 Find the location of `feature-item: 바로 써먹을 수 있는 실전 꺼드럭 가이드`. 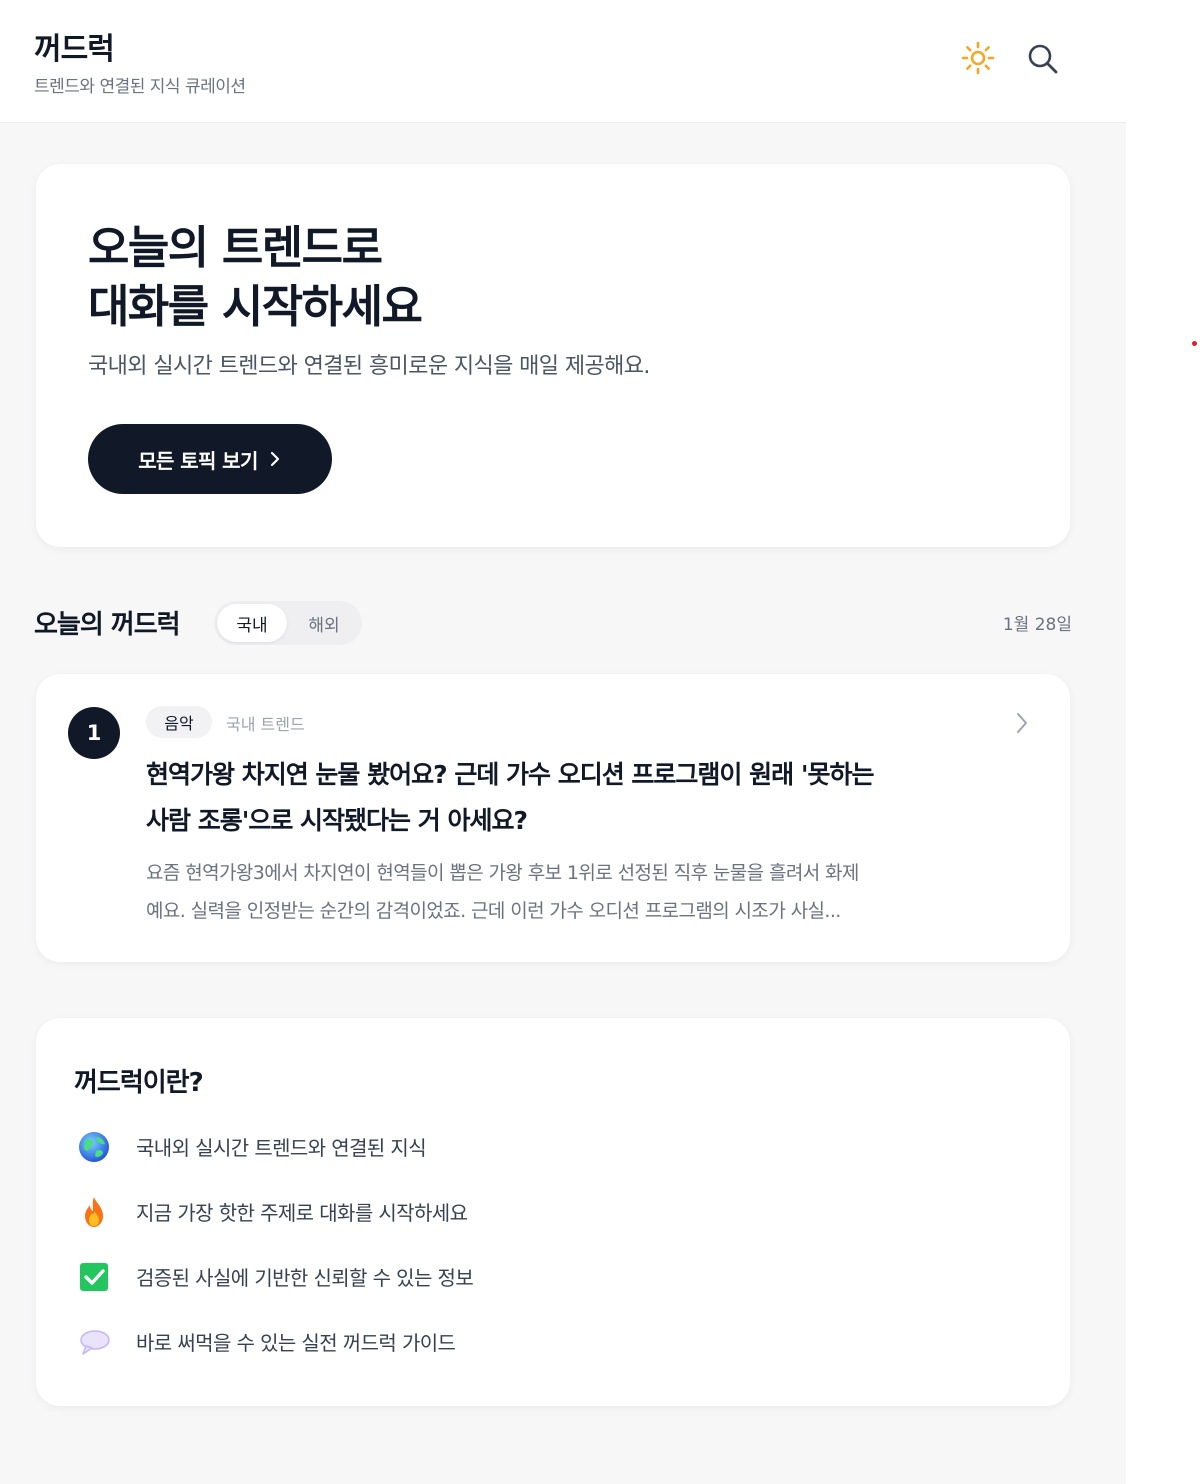

feature-item: 바로 써먹을 수 있는 실전 꺼드럭 가이드 is located at coordinates (526, 1339).